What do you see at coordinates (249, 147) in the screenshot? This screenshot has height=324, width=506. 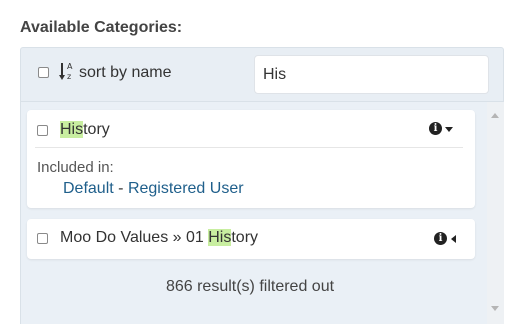 I see `divider` at bounding box center [249, 147].